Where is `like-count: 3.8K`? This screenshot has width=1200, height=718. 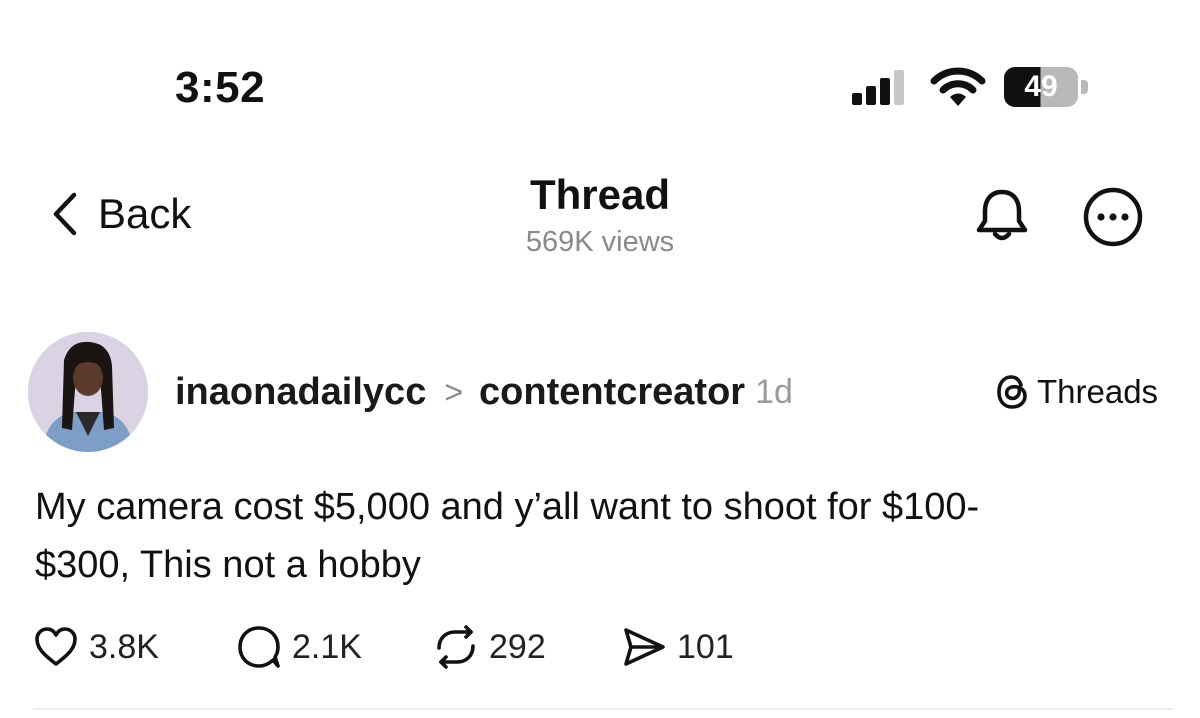
like-count: 3.8K is located at coordinates (124, 646).